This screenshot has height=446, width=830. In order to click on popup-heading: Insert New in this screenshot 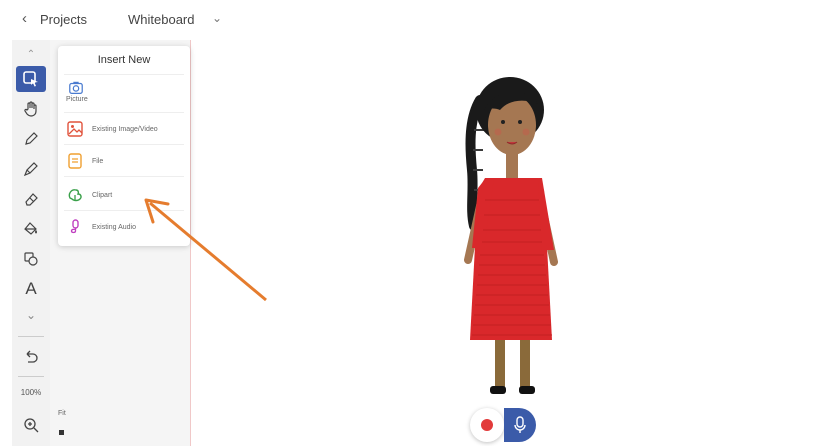, I will do `click(124, 60)`.